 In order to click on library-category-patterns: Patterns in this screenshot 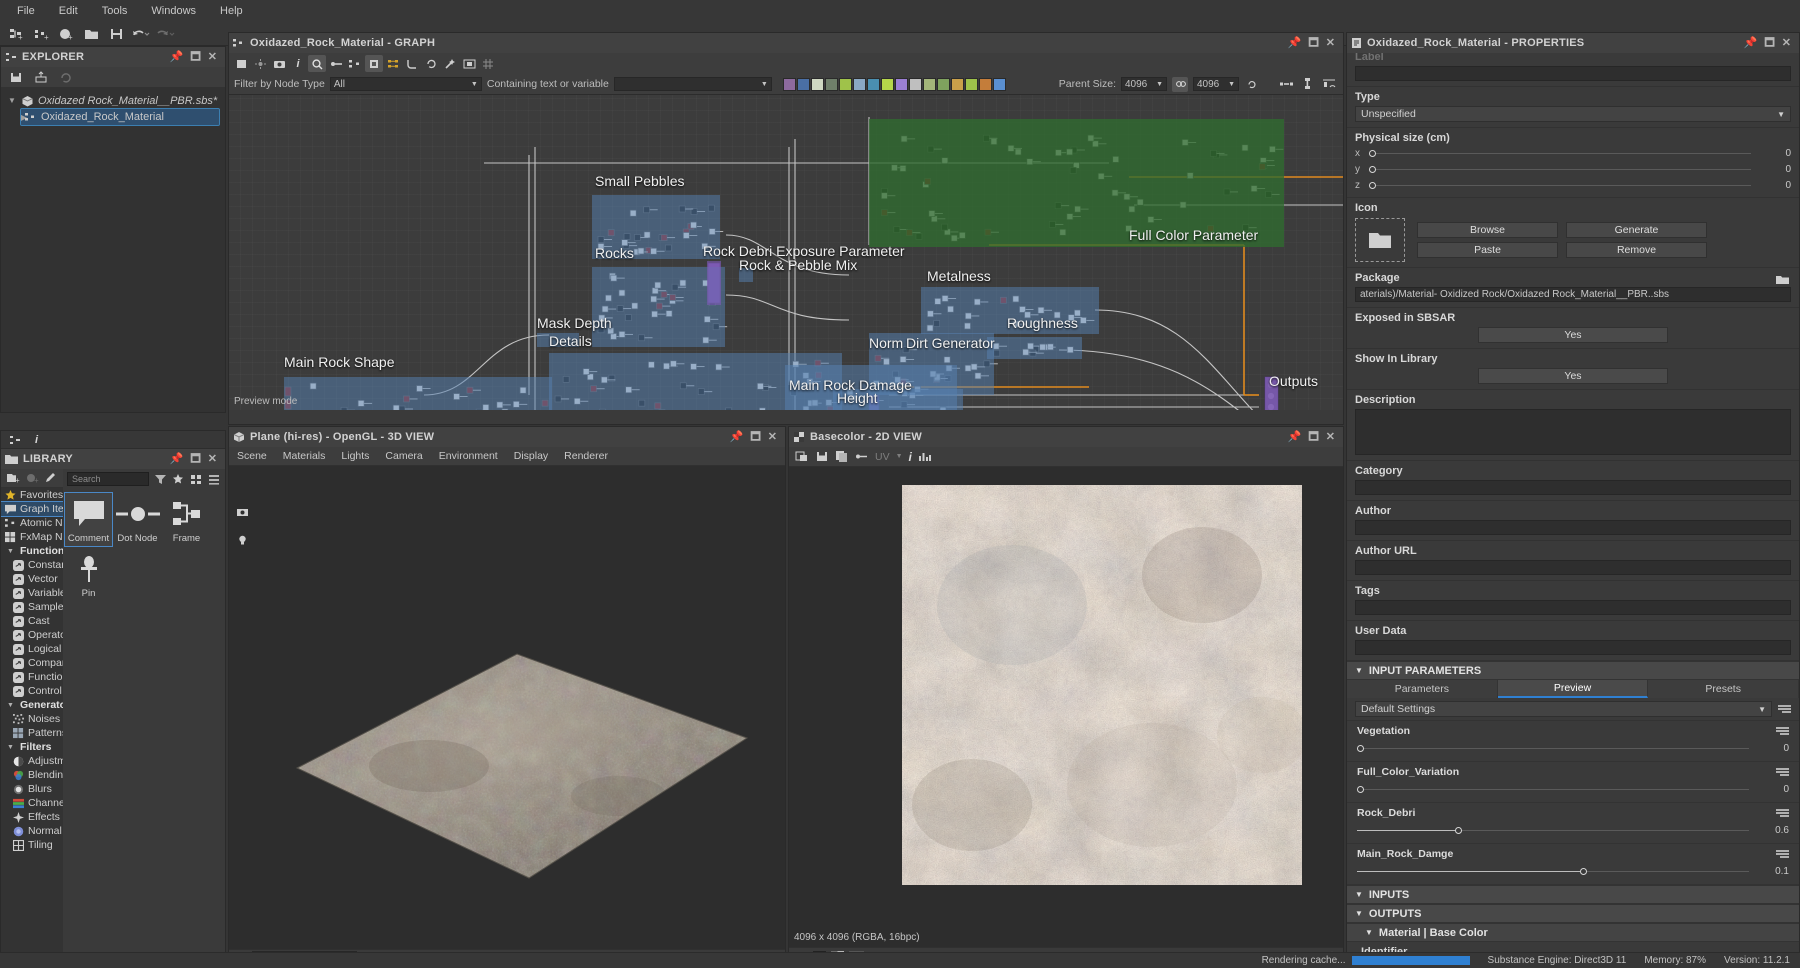, I will do `click(32, 733)`.